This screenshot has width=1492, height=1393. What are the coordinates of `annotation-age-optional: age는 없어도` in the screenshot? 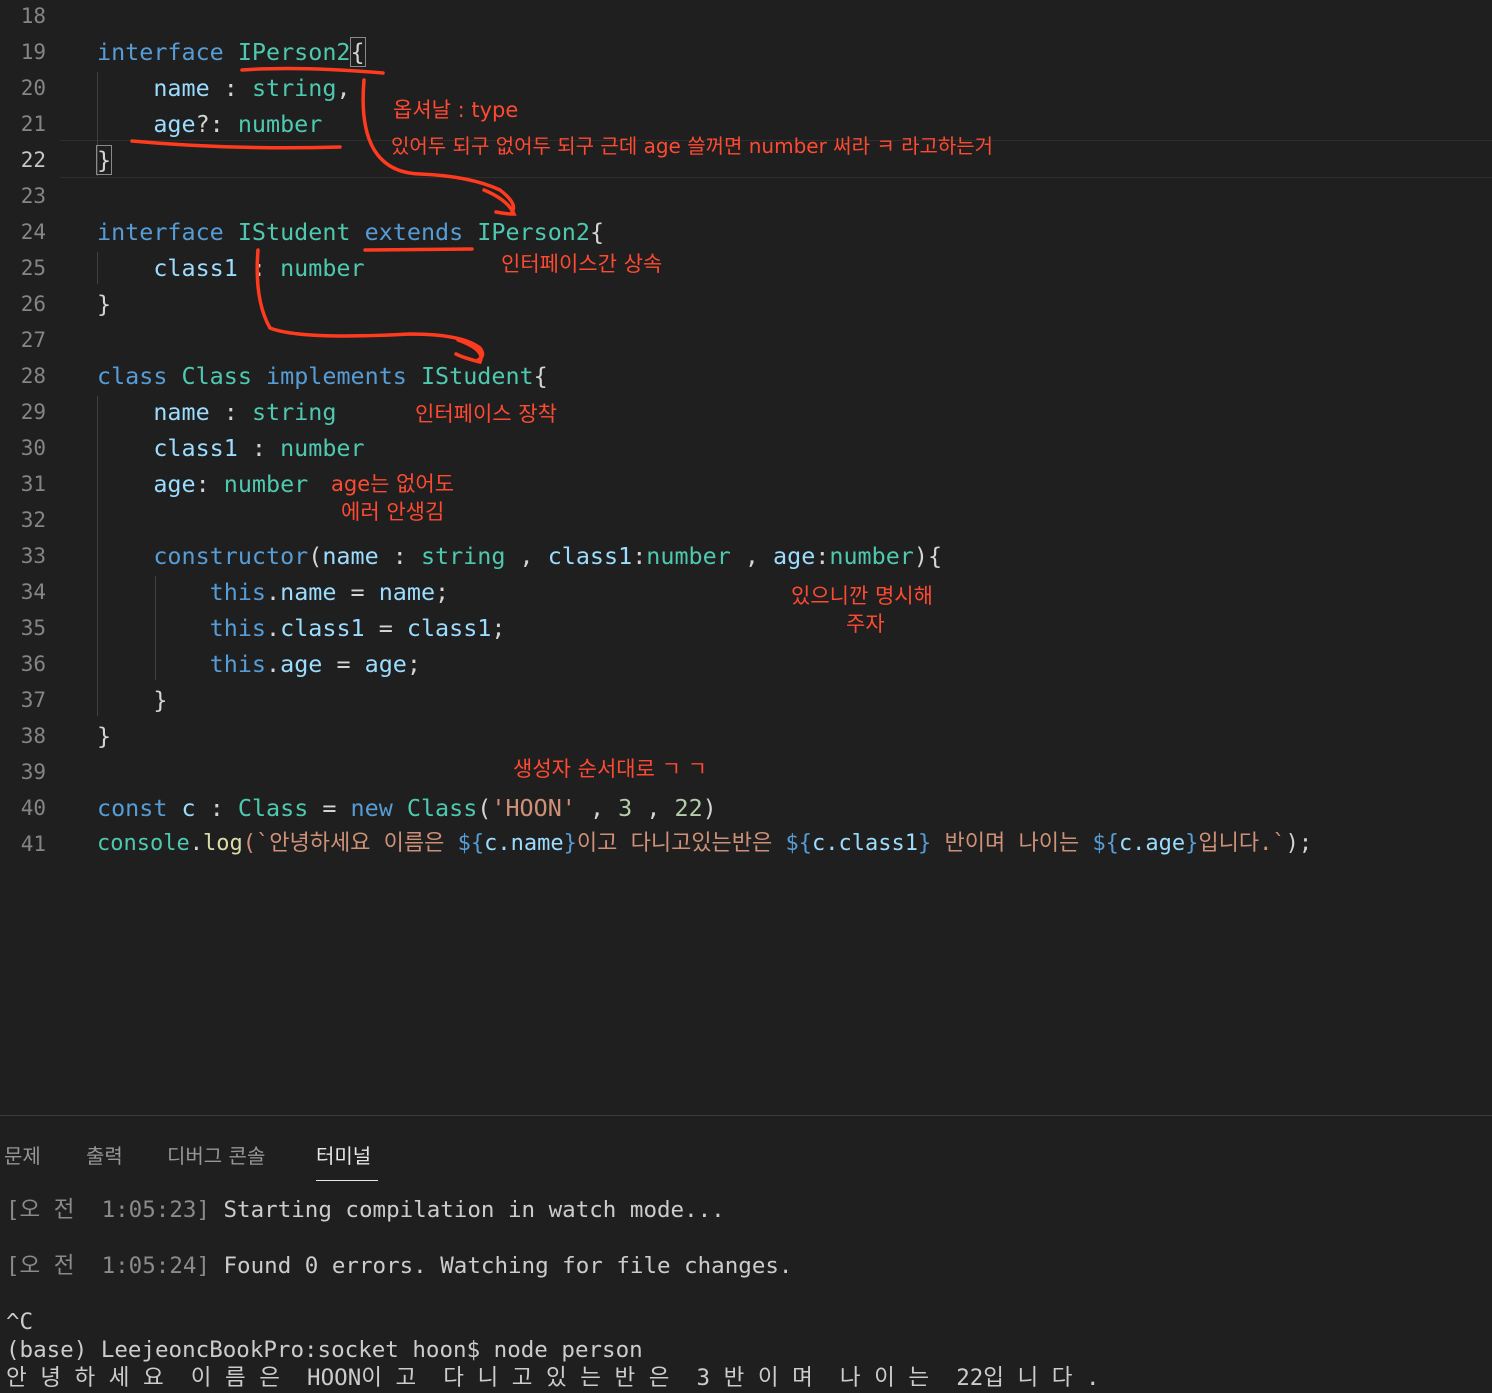 It's located at (393, 484).